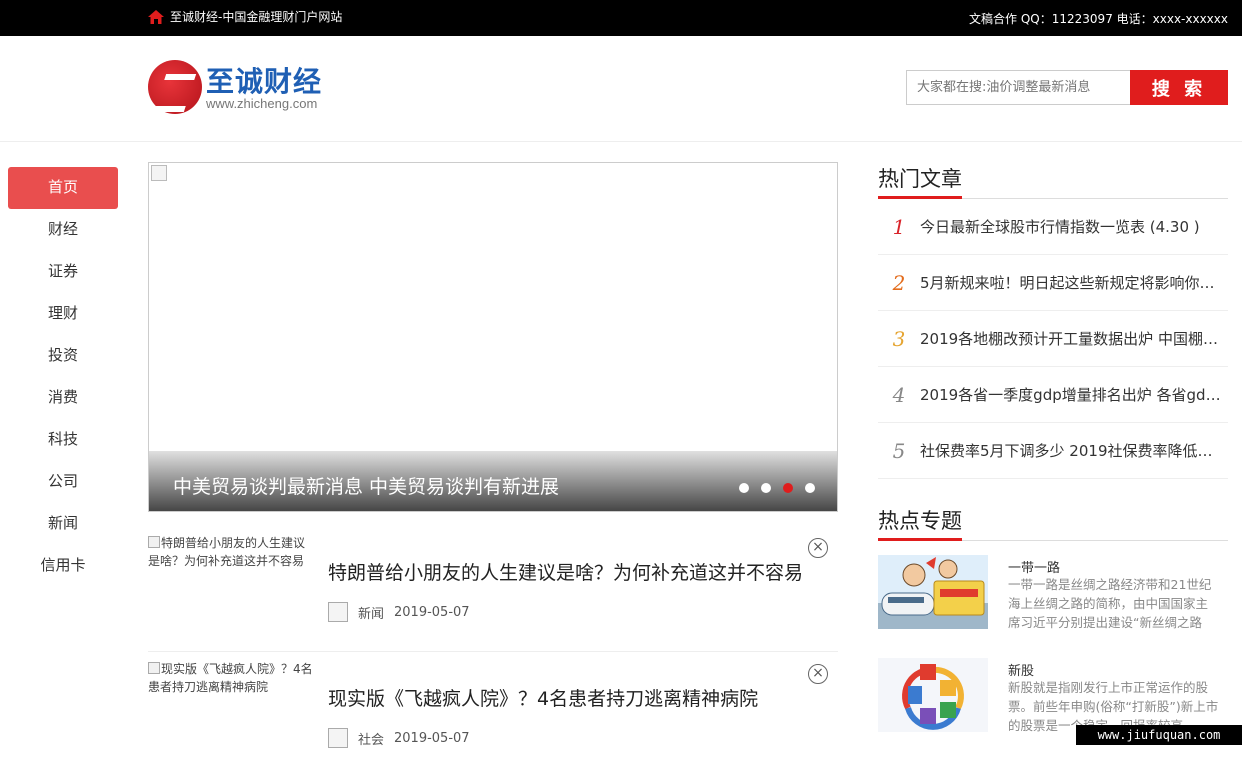  I want to click on hot-article-title: 社保费率5月下调多少 2019社保费率降低方案, so click(1073, 450).